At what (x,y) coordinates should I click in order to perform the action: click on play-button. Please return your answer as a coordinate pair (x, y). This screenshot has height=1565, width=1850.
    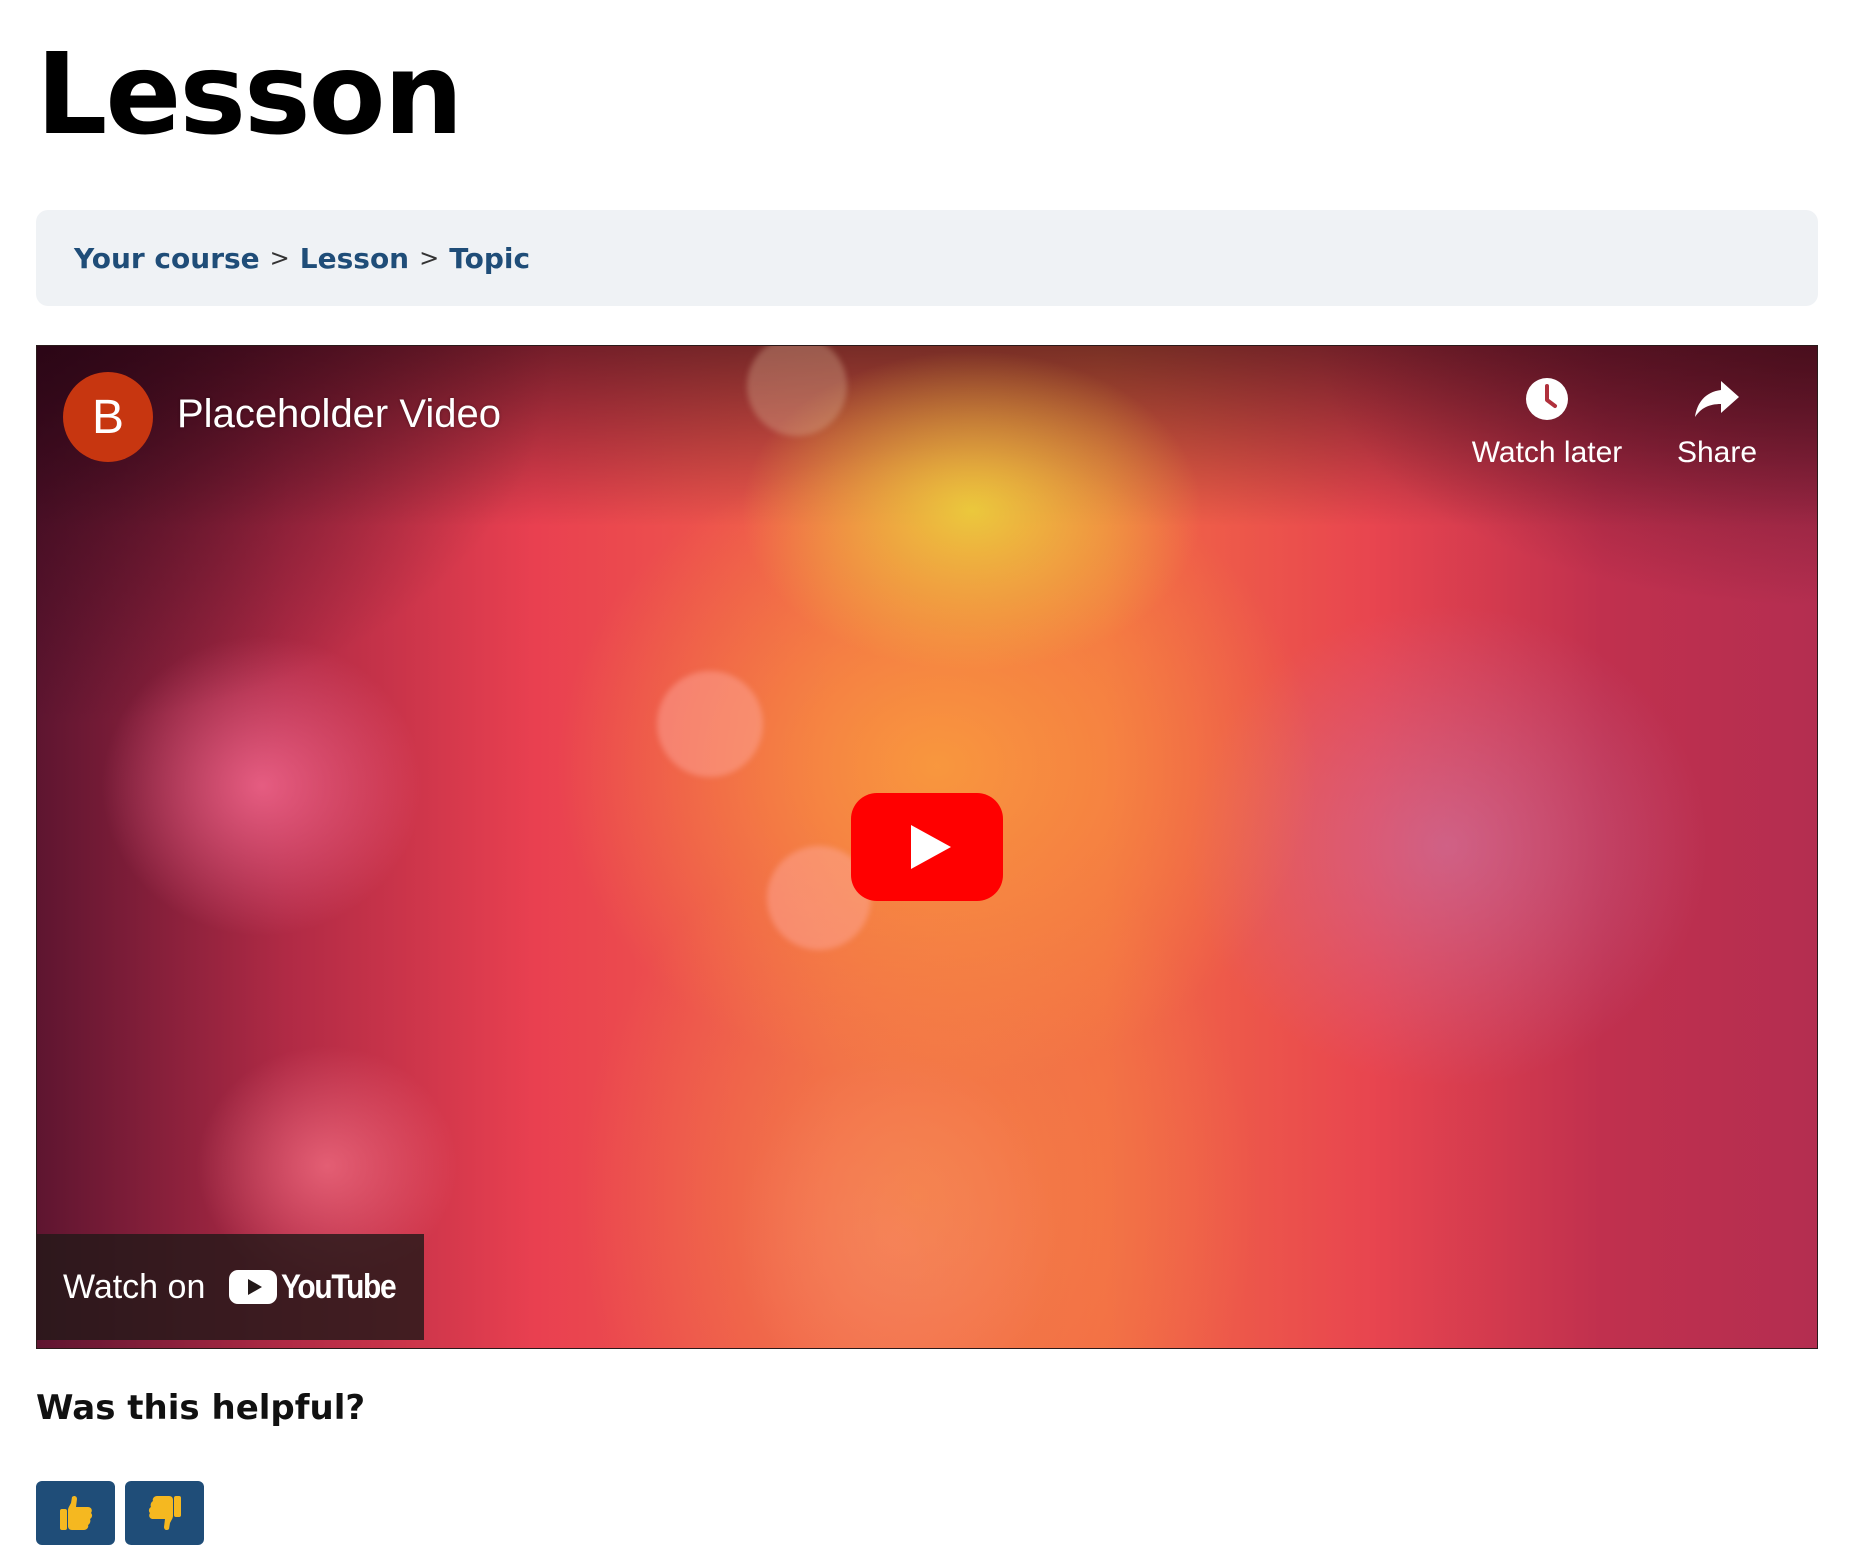
    Looking at the image, I should click on (927, 847).